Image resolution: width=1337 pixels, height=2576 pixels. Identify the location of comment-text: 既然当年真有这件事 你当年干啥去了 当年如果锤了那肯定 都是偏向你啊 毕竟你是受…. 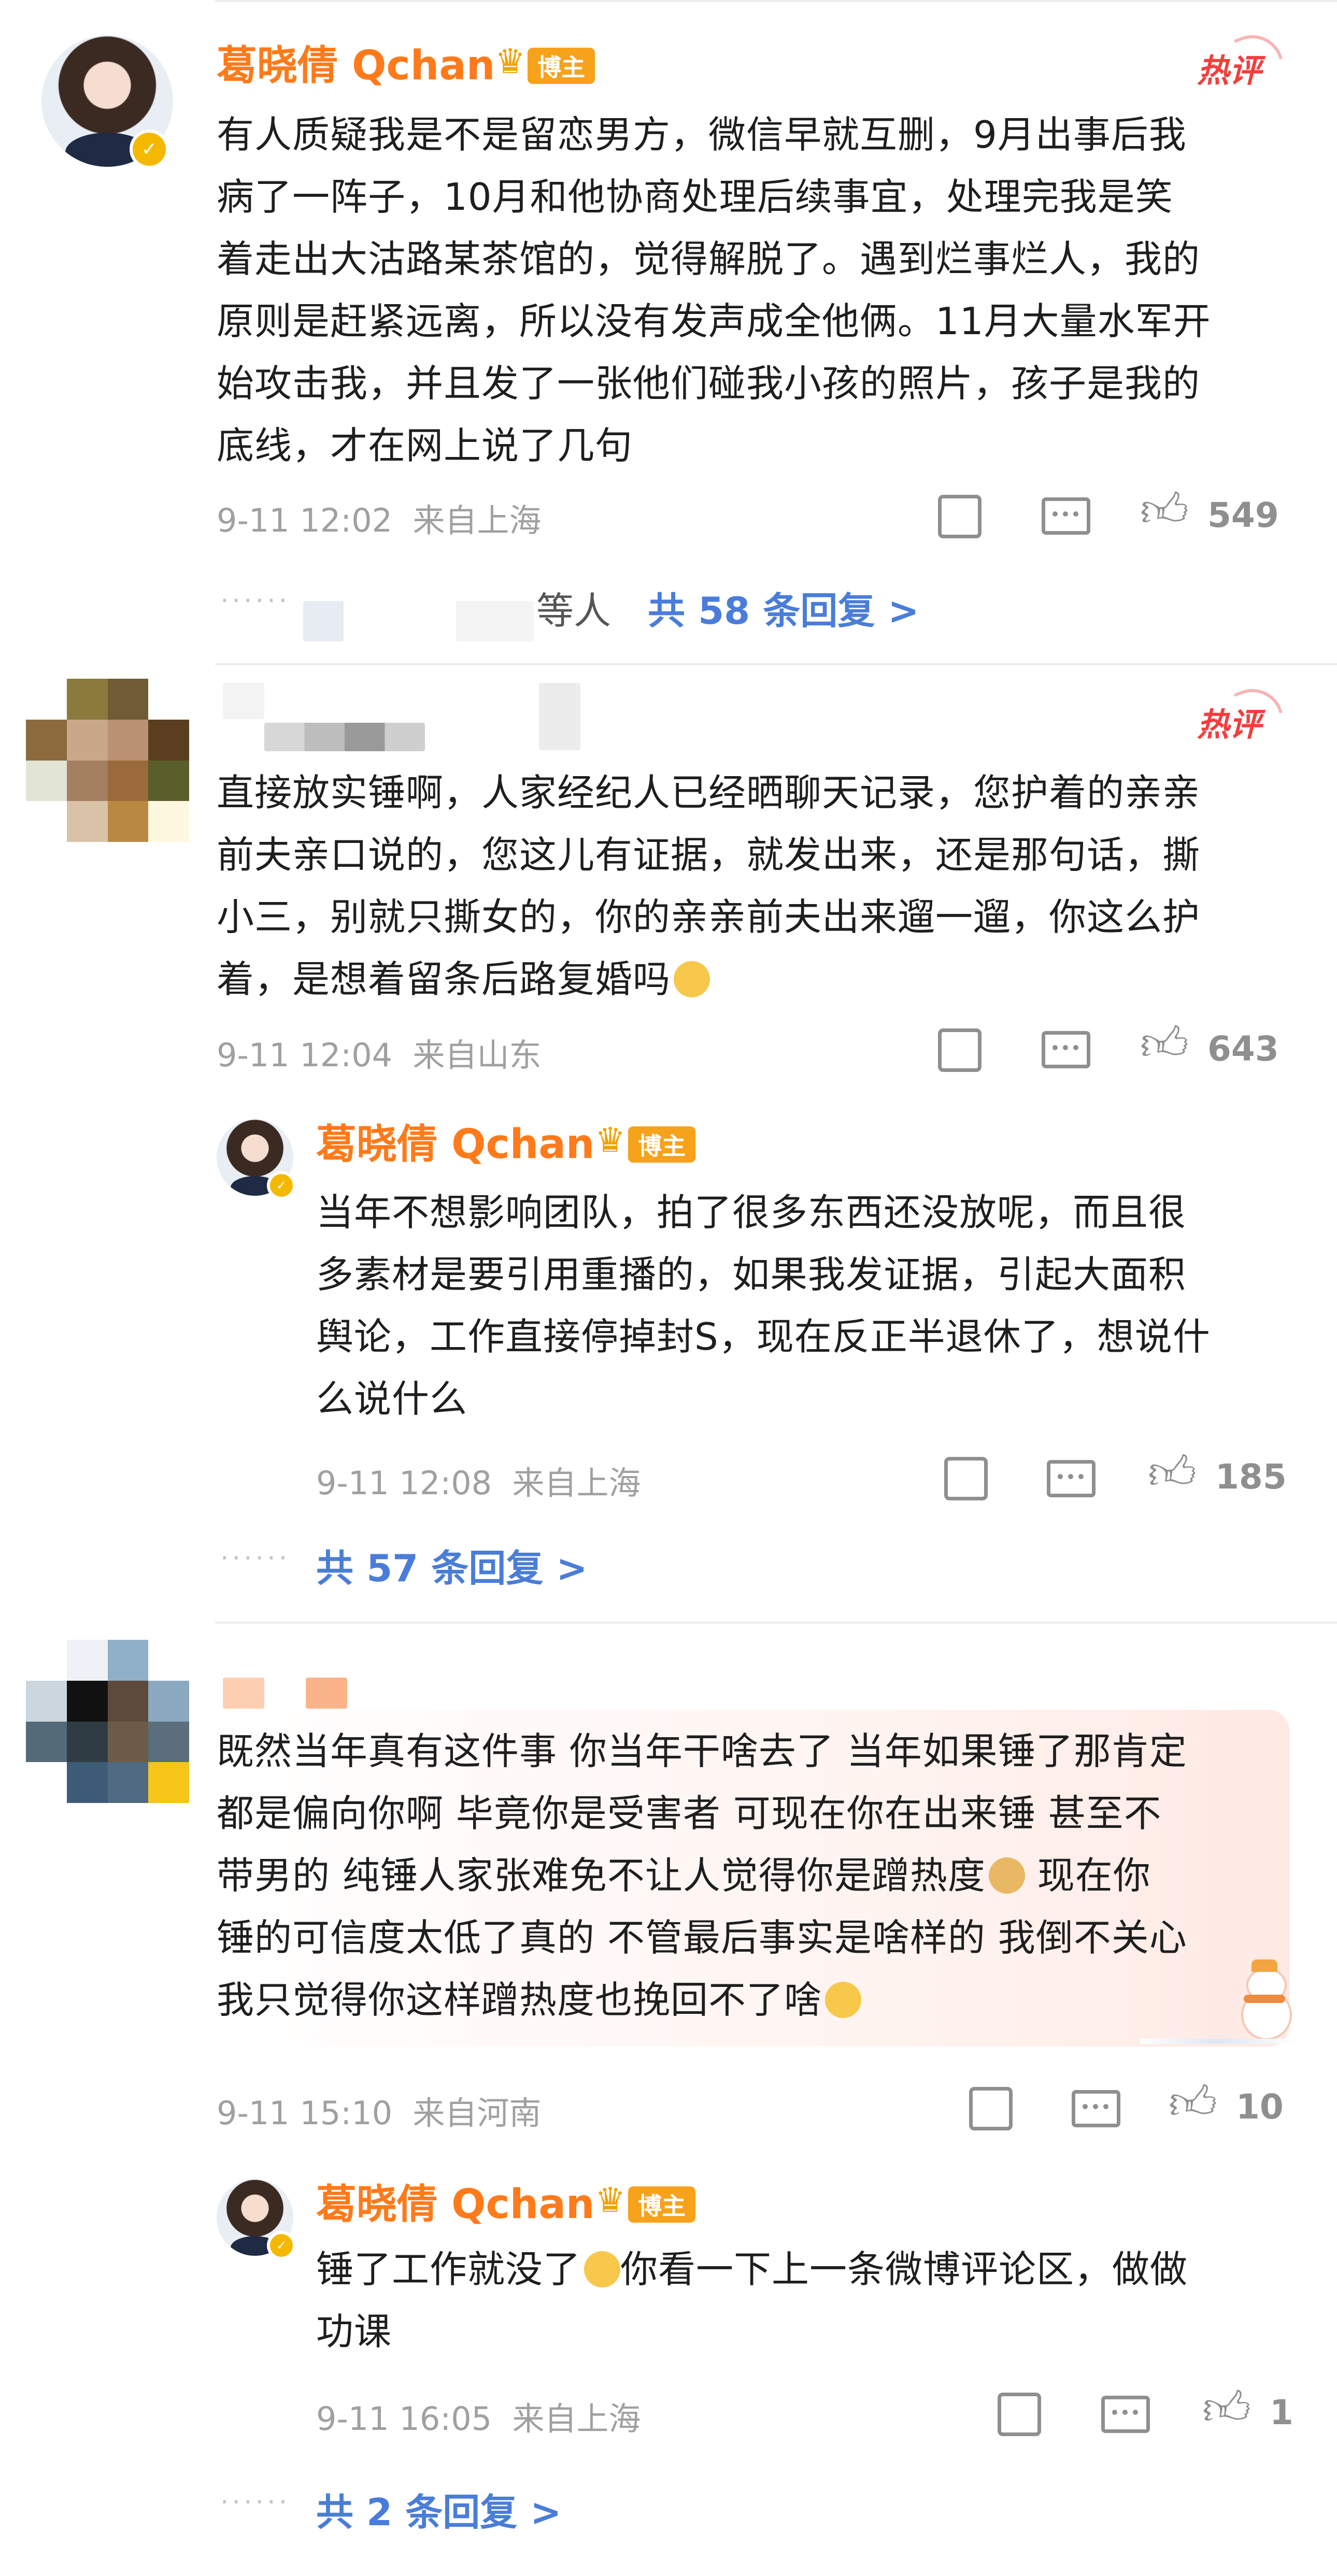
(702, 1876).